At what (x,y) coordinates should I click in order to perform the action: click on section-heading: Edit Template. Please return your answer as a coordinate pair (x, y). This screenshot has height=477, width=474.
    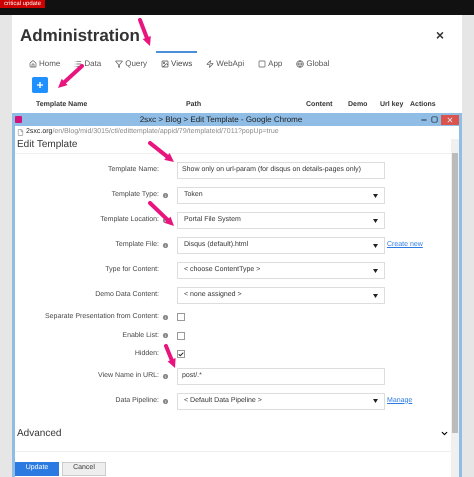
    Looking at the image, I should click on (47, 145).